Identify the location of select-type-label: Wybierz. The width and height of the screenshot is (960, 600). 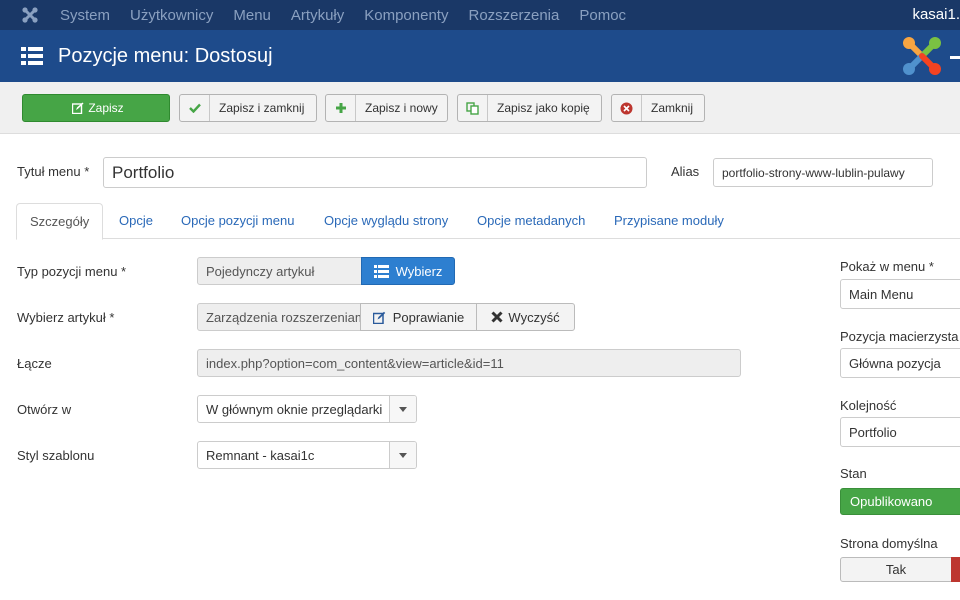
(419, 271).